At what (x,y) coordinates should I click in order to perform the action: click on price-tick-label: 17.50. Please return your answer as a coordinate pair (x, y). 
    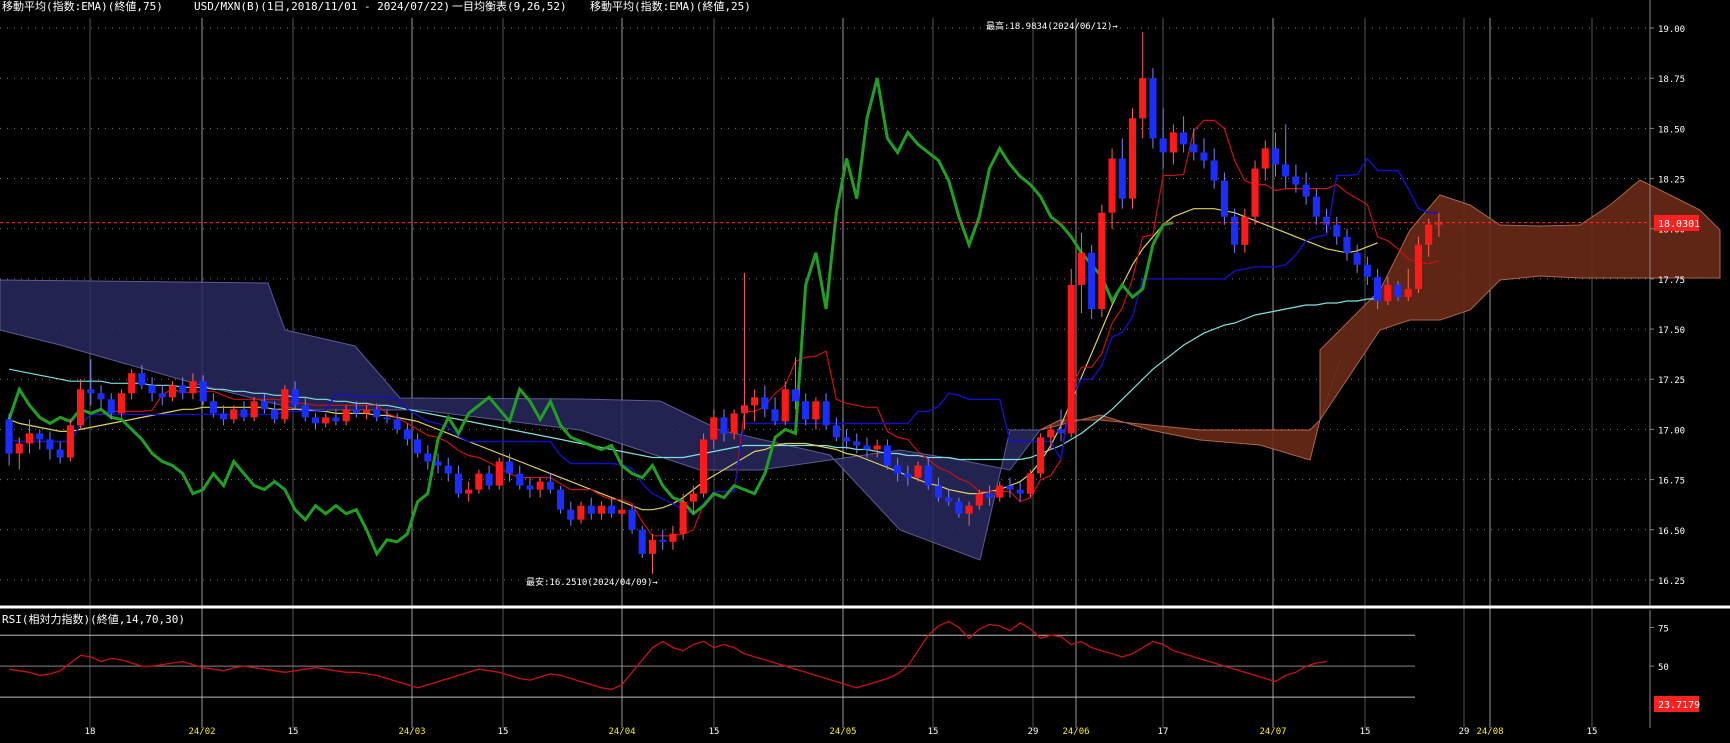
    Looking at the image, I should click on (1671, 331).